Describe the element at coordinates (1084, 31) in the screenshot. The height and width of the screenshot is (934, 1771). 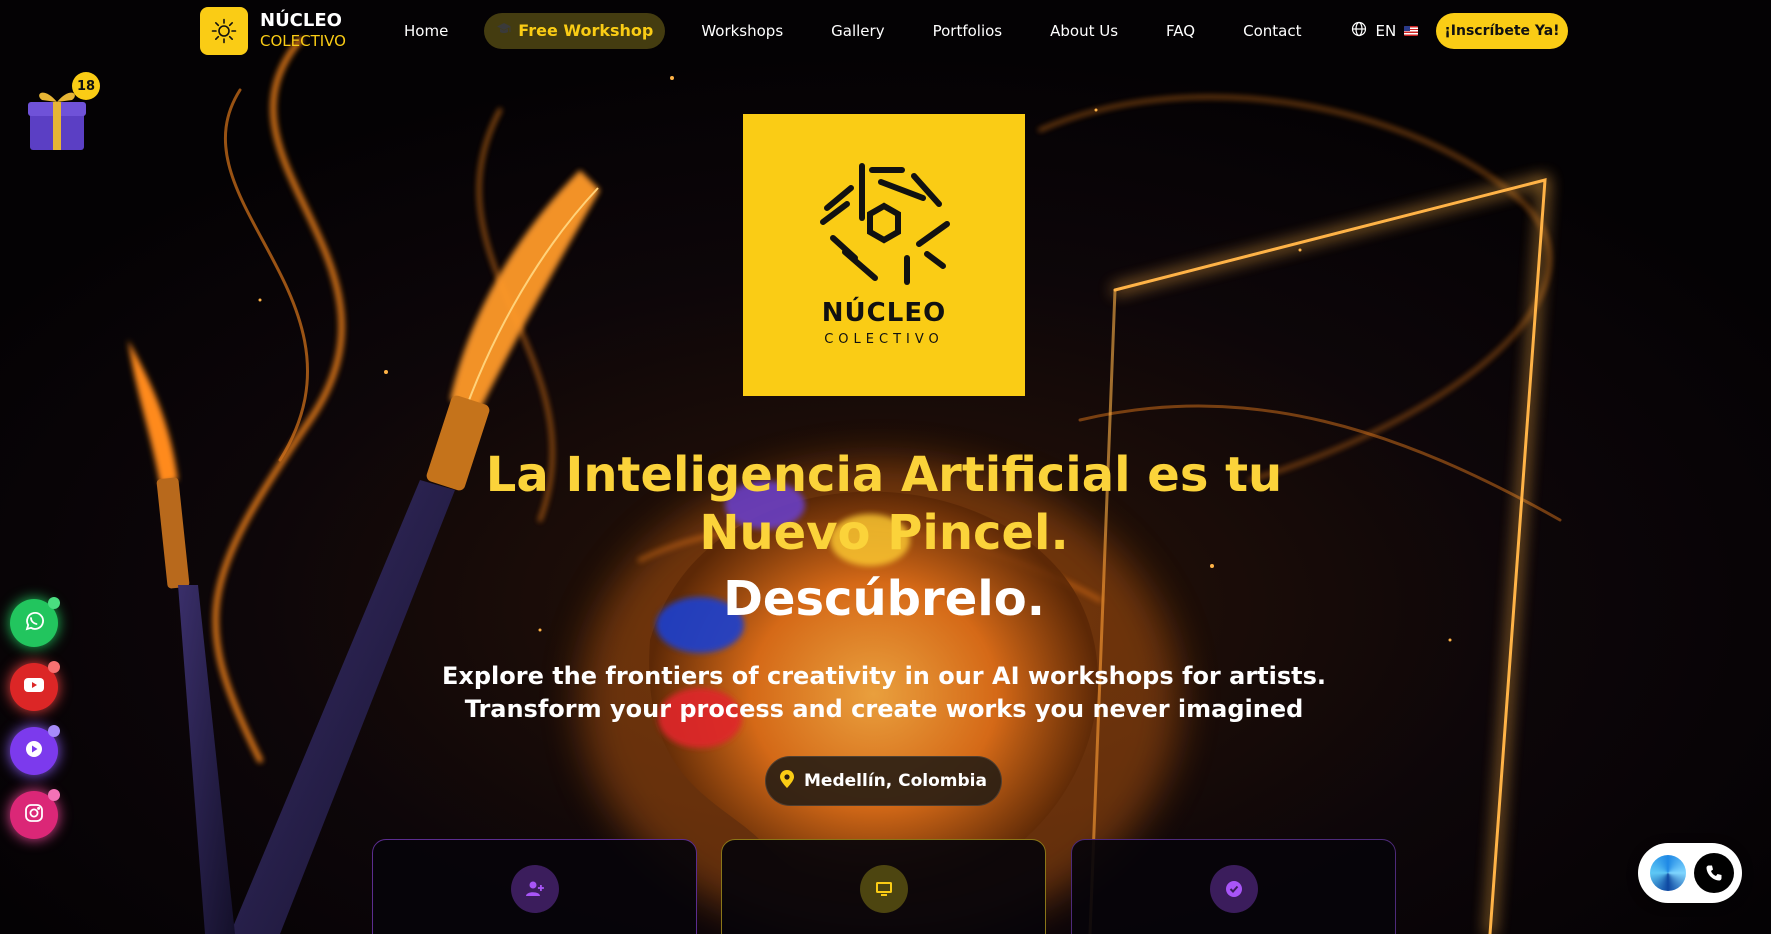
I see `nav-about-us: About Us` at that location.